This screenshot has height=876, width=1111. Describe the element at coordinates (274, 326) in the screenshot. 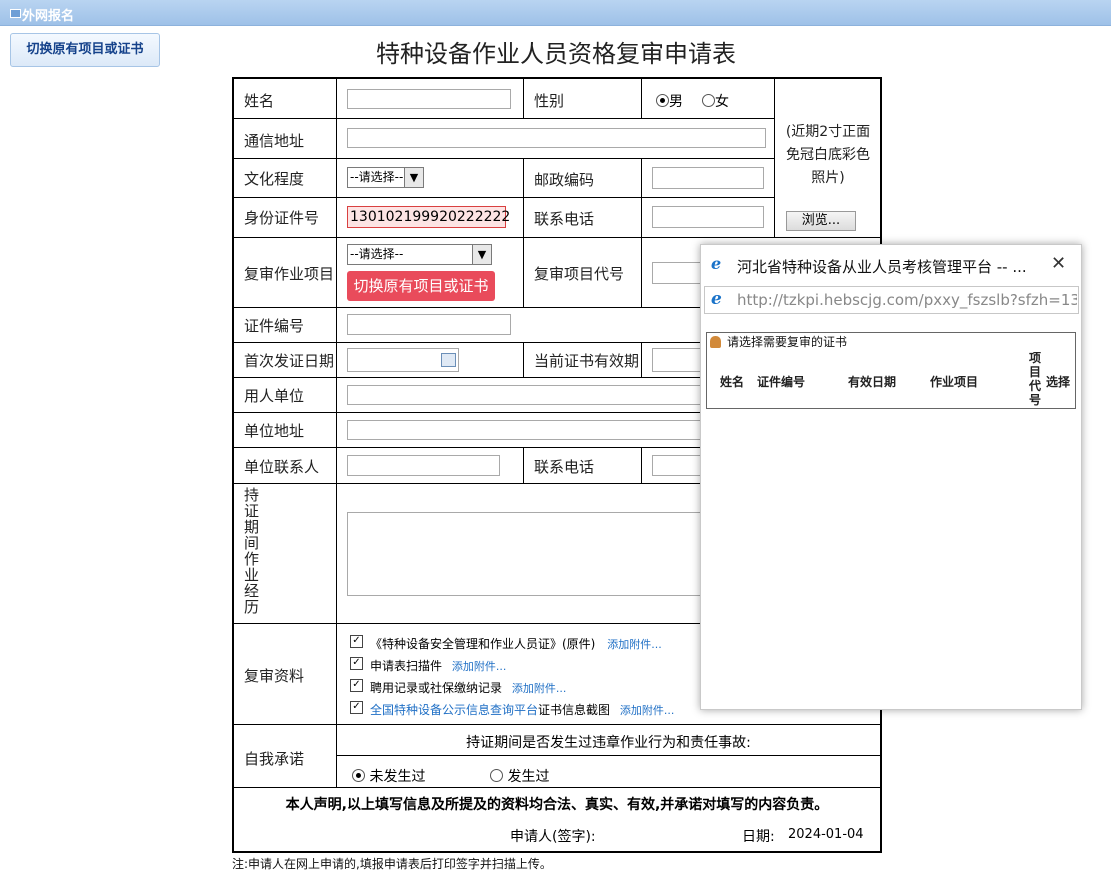

I see `cert-no-label: 证件编号` at that location.